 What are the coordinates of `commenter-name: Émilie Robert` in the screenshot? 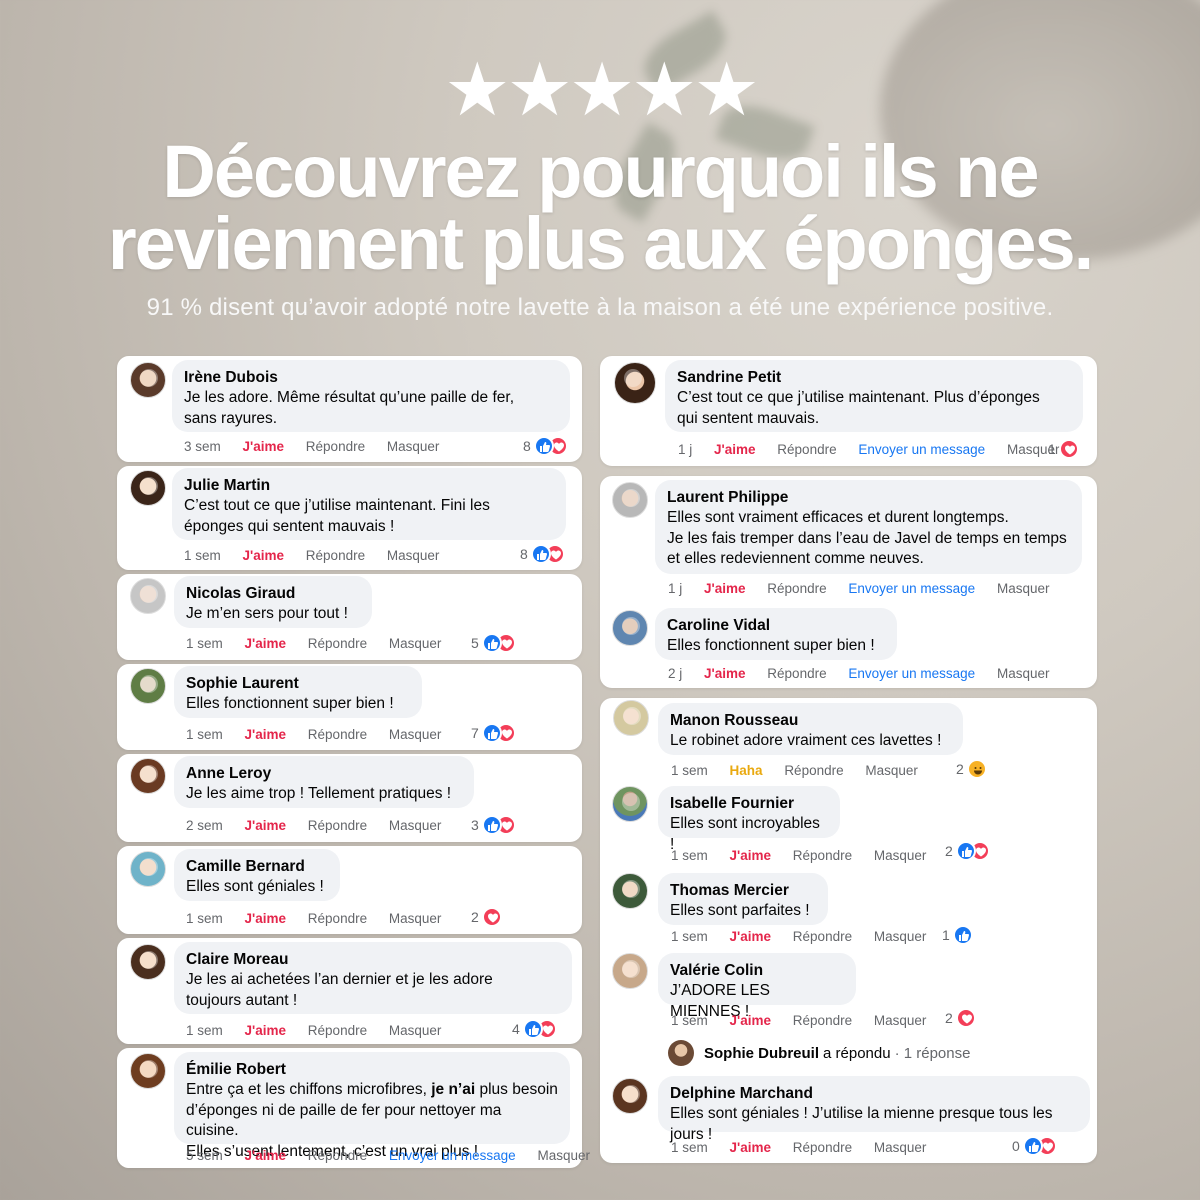 It's located at (372, 1070).